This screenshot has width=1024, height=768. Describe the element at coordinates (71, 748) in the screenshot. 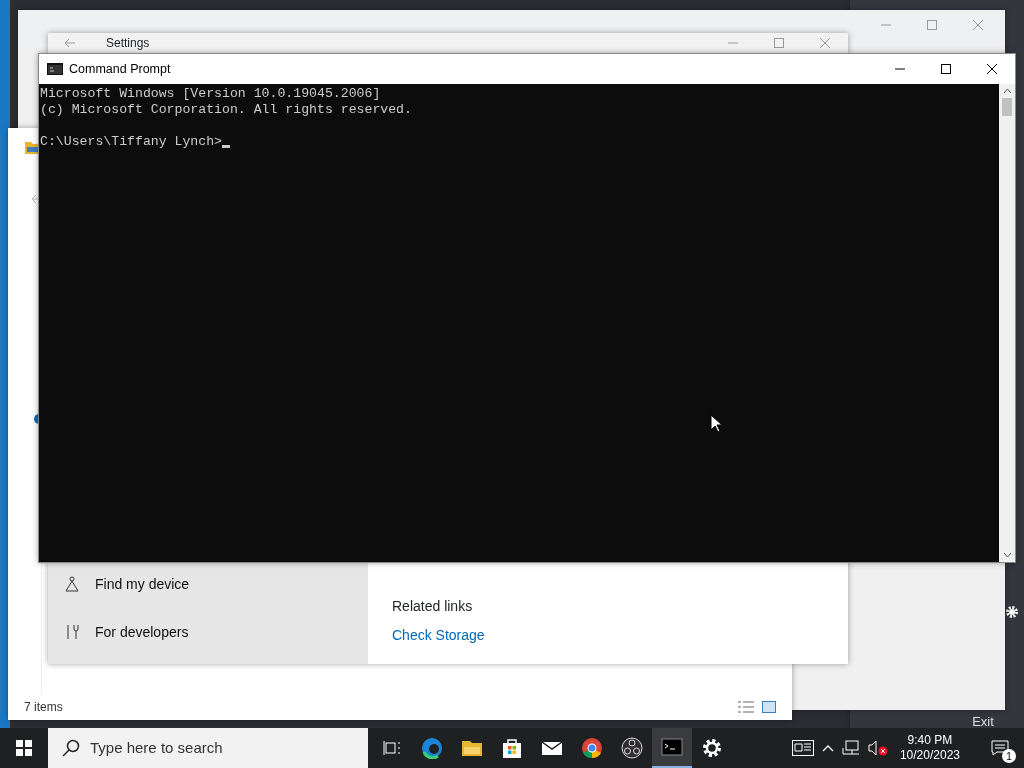

I see `search-icon` at that location.